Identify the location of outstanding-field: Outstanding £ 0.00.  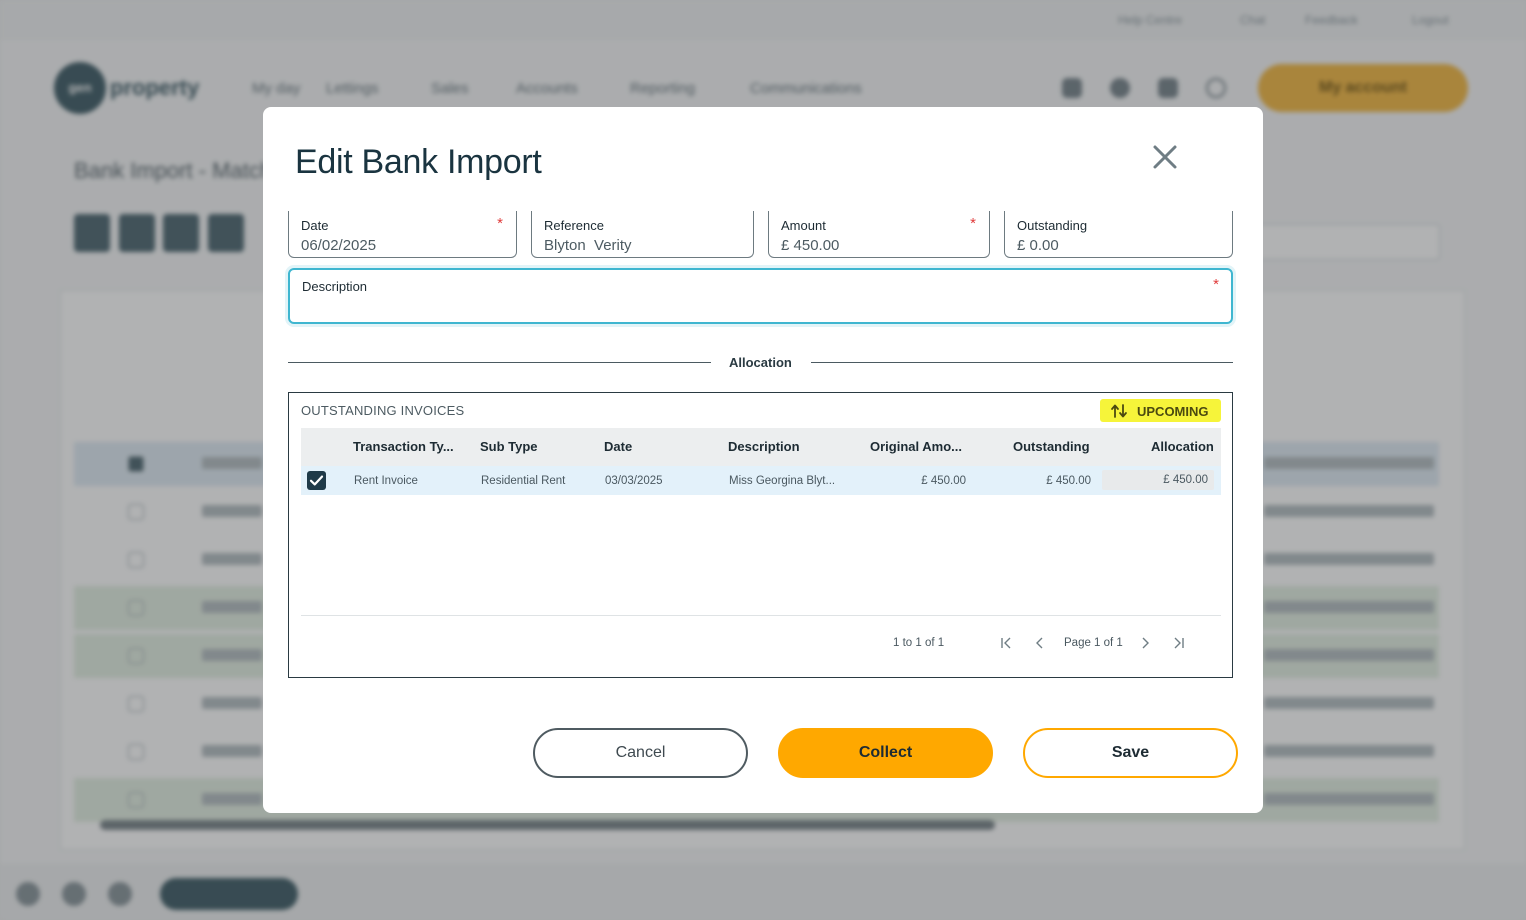
(1118, 234).